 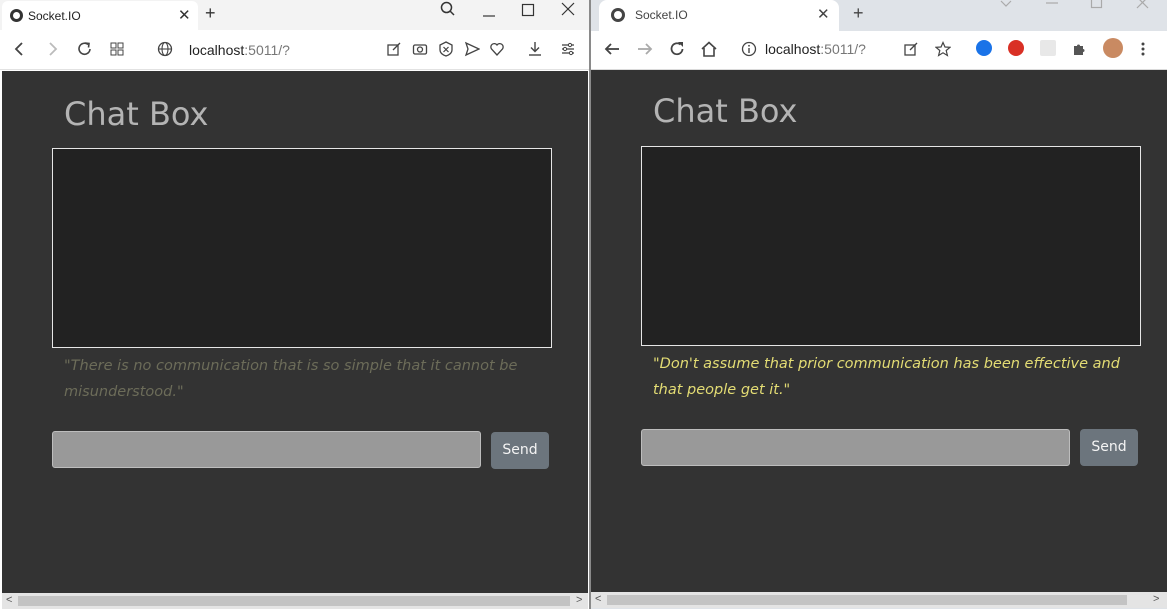 What do you see at coordinates (879, 50) in the screenshot?
I see `right-toolbar: localhost:5011/?` at bounding box center [879, 50].